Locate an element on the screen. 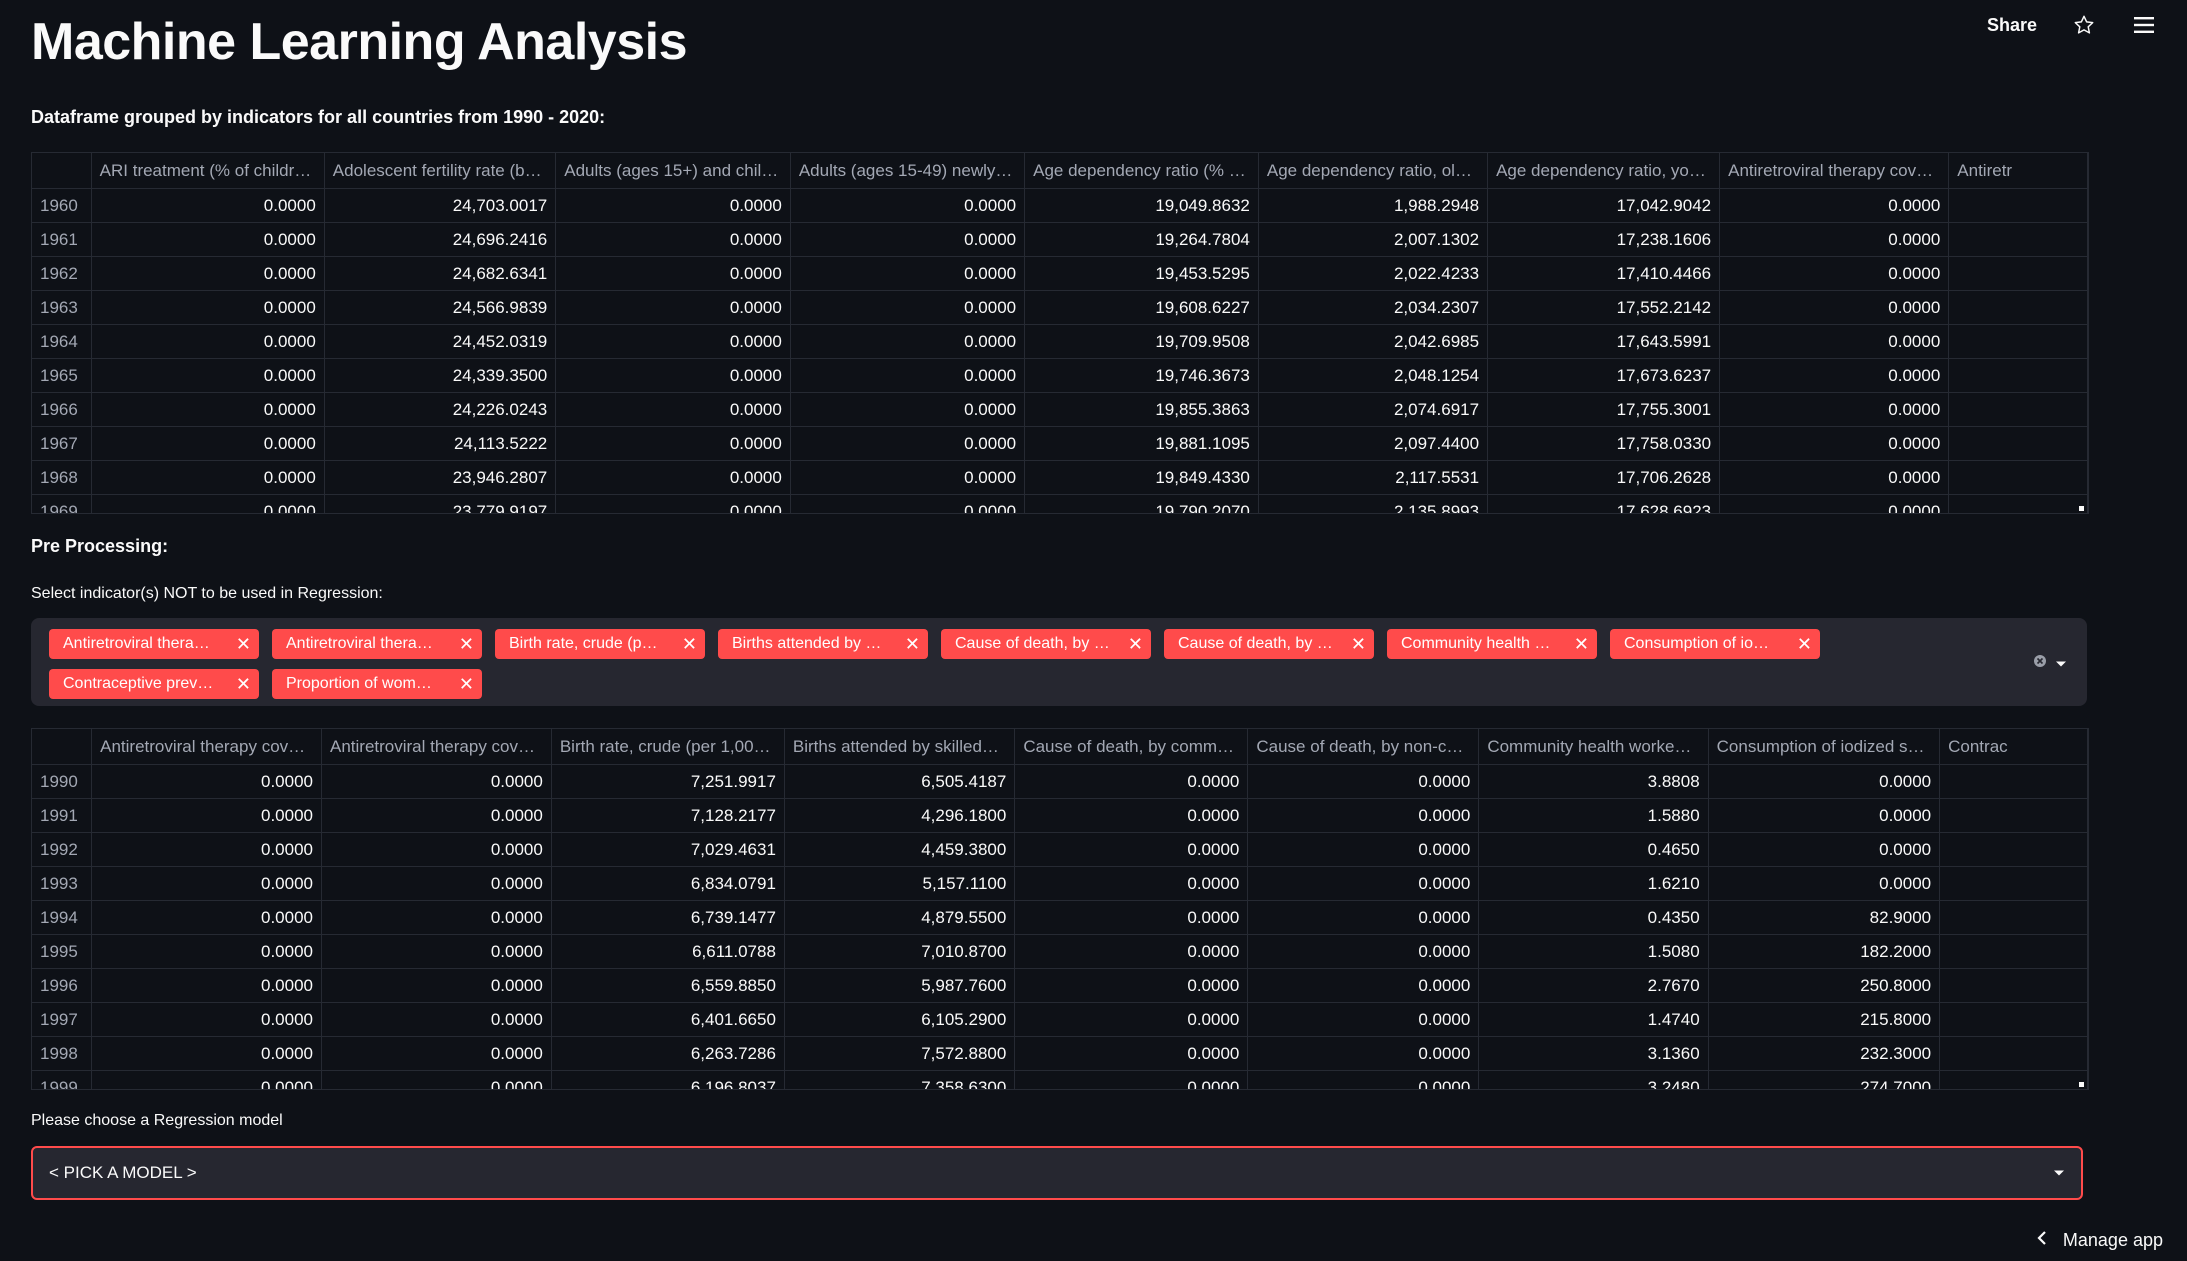 The width and height of the screenshot is (2187, 1261). table-cell: 17,706.2628 is located at coordinates (1604, 477).